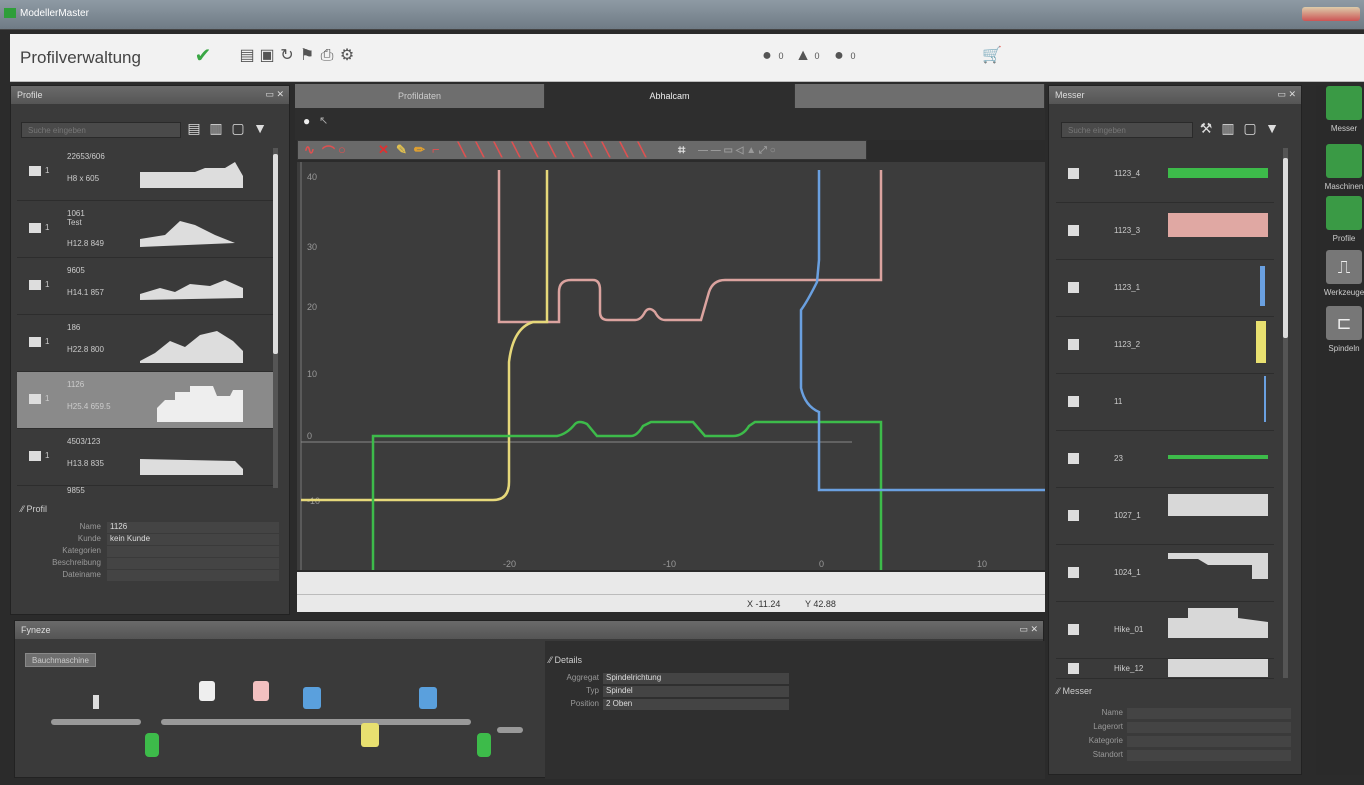  What do you see at coordinates (1165, 573) in the screenshot?
I see `list-item: 1024_1` at bounding box center [1165, 573].